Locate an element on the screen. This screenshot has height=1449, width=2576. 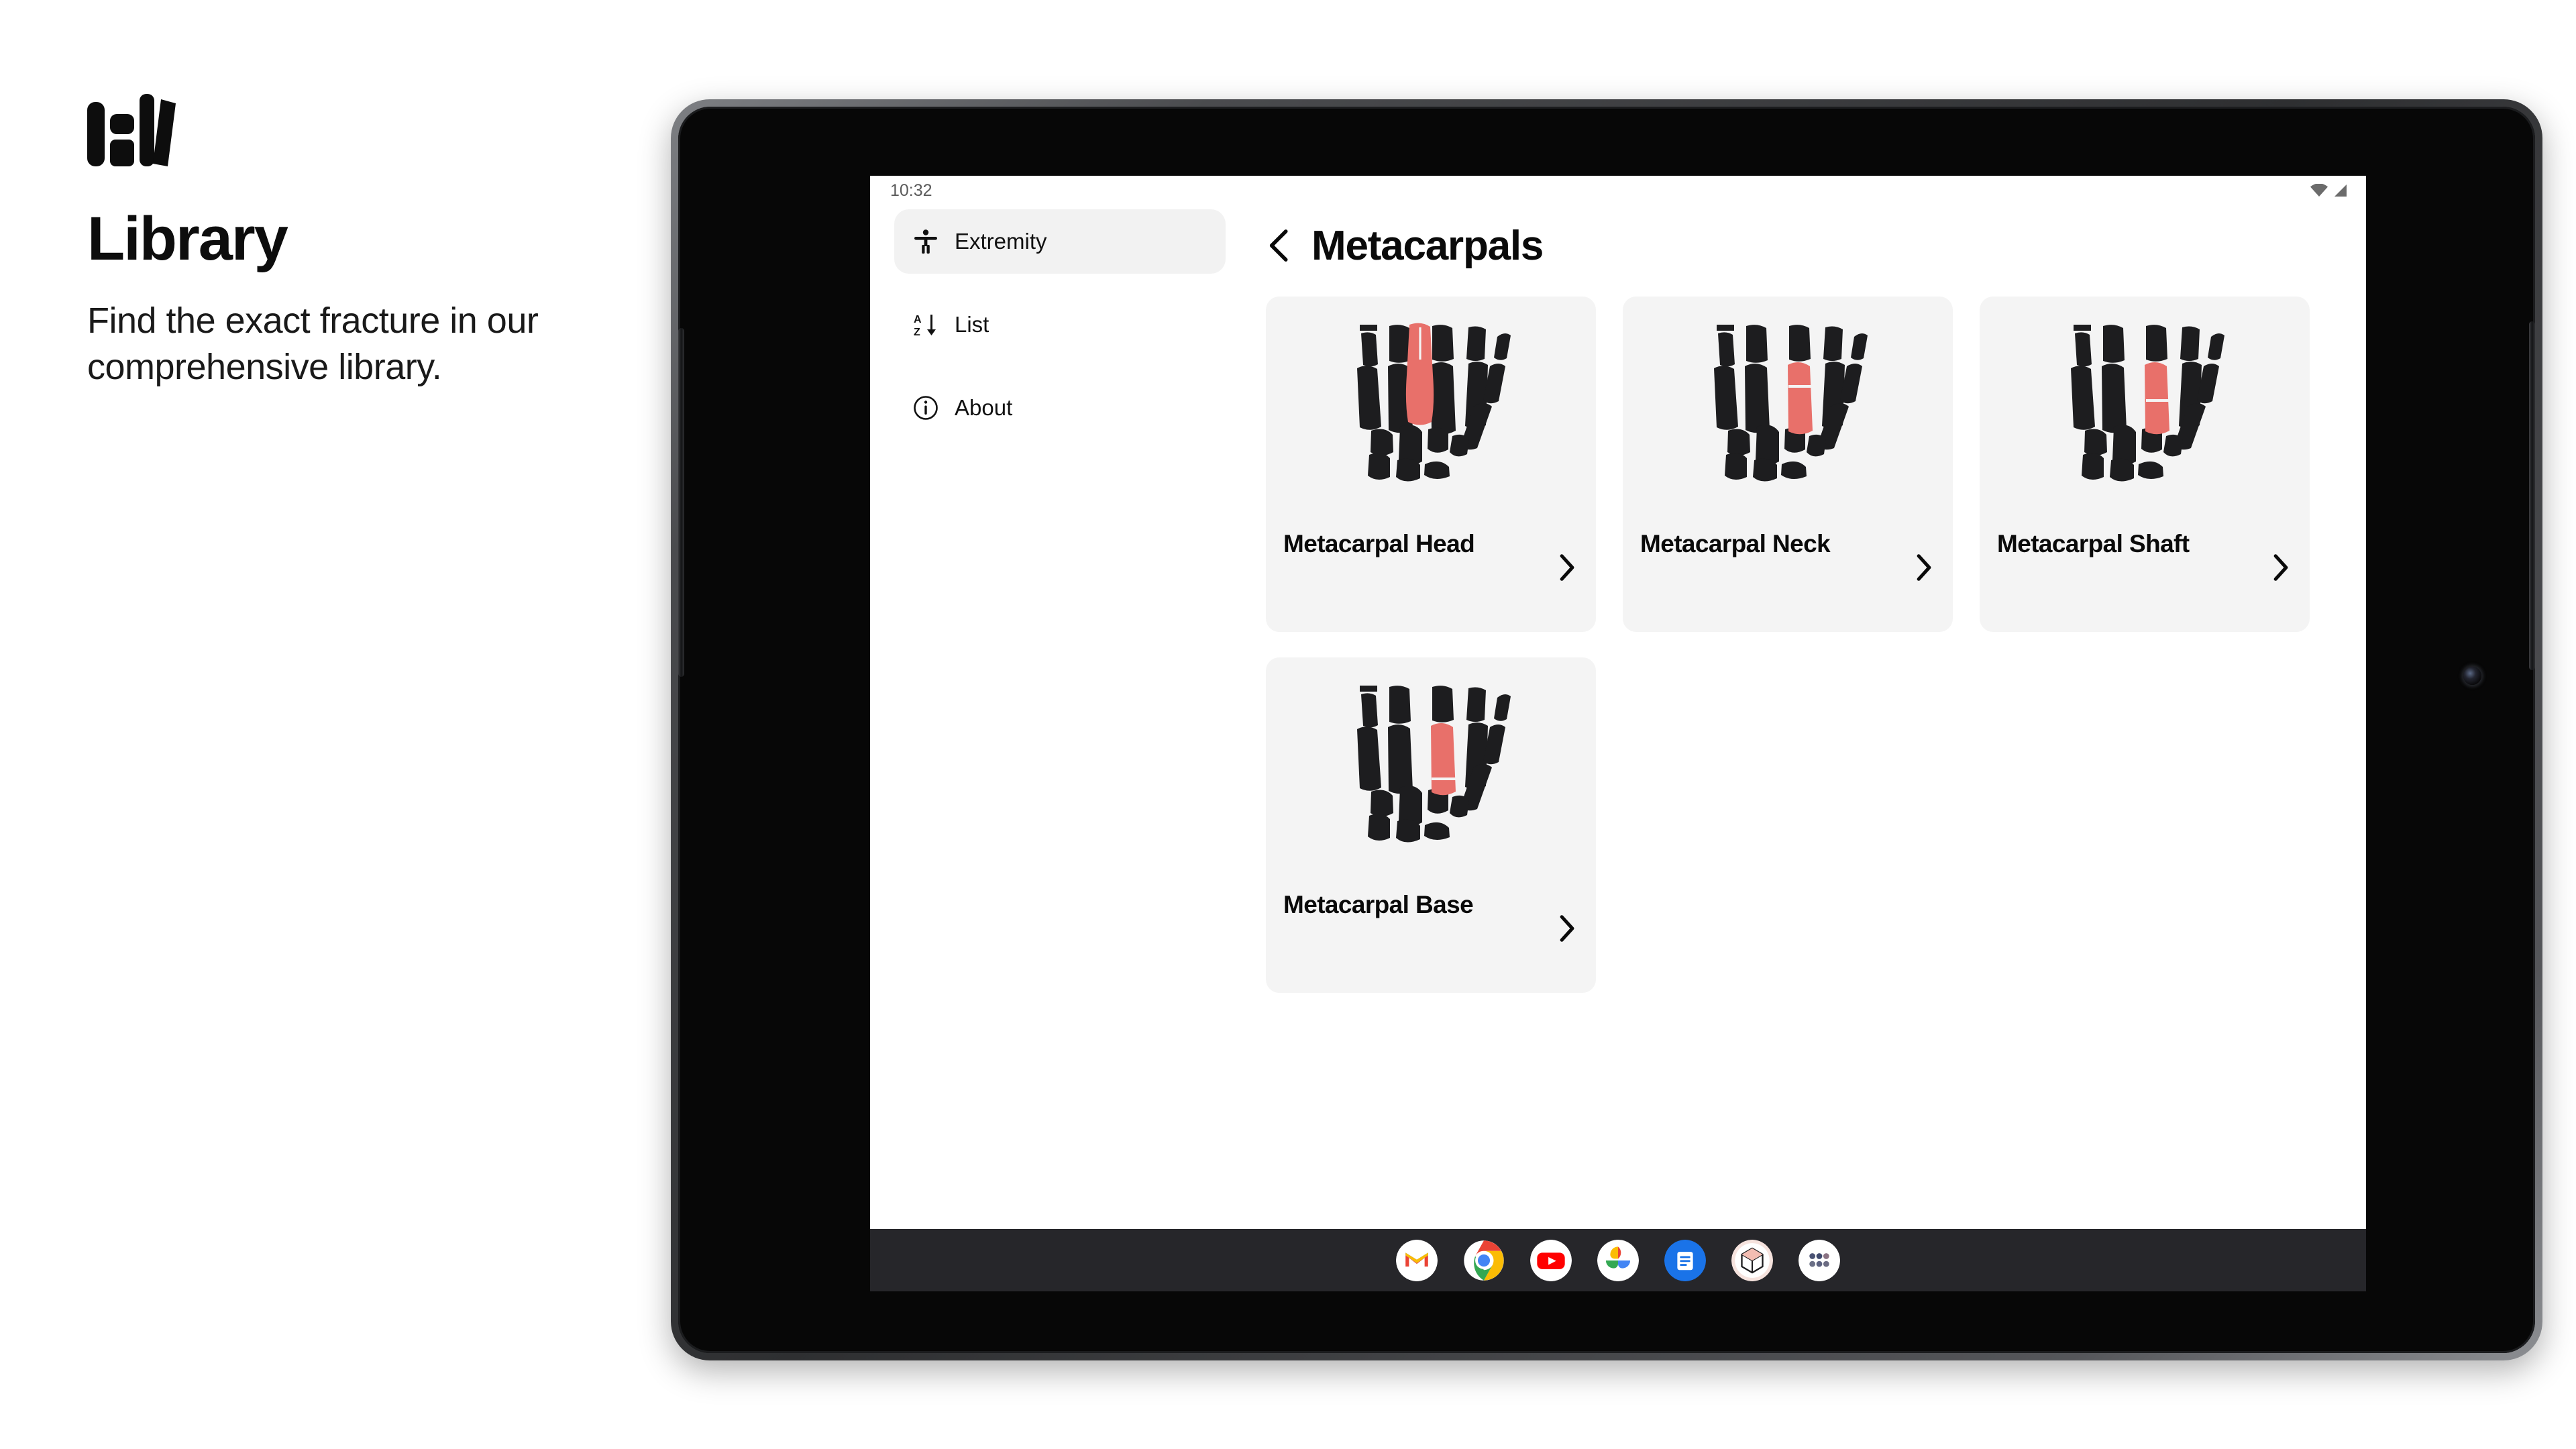
status-time: 10:32 is located at coordinates (911, 190).